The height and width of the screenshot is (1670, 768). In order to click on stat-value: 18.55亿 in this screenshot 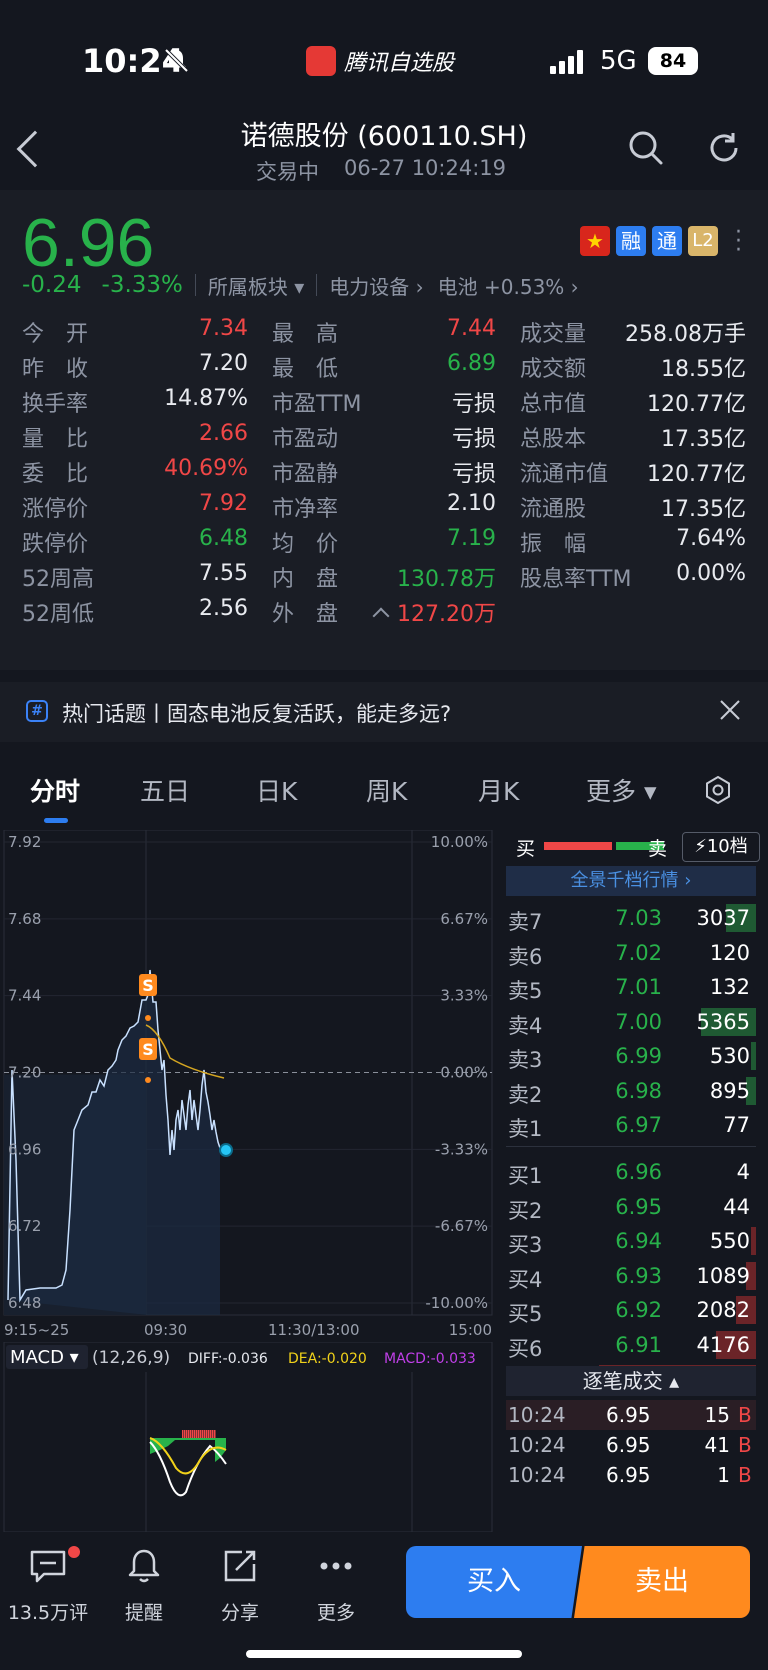, I will do `click(703, 369)`.